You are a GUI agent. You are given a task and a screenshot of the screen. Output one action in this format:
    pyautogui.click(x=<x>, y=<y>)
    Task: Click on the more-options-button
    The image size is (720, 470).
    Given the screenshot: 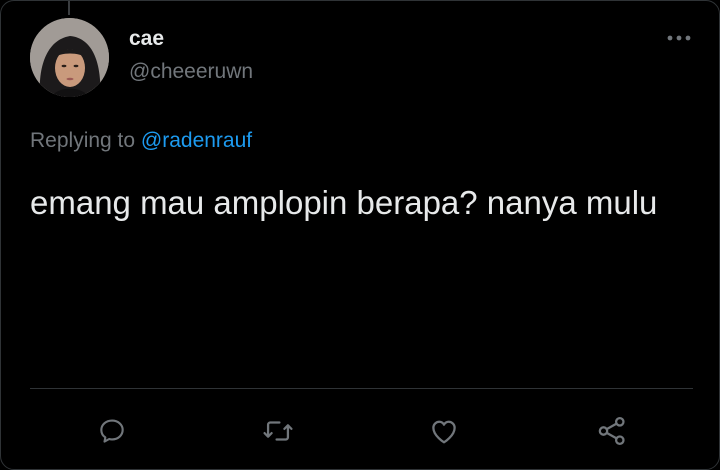 What is the action you would take?
    pyautogui.click(x=679, y=38)
    